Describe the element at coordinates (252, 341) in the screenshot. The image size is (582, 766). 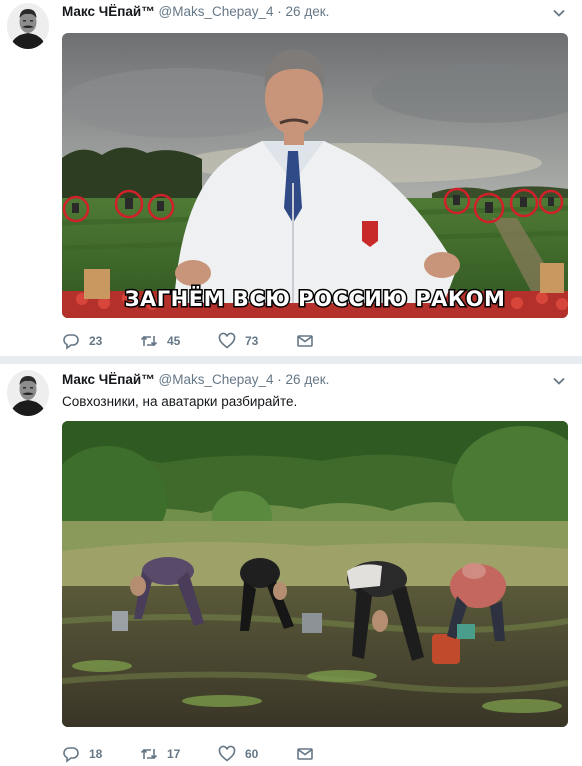
I see `like-count: 73` at that location.